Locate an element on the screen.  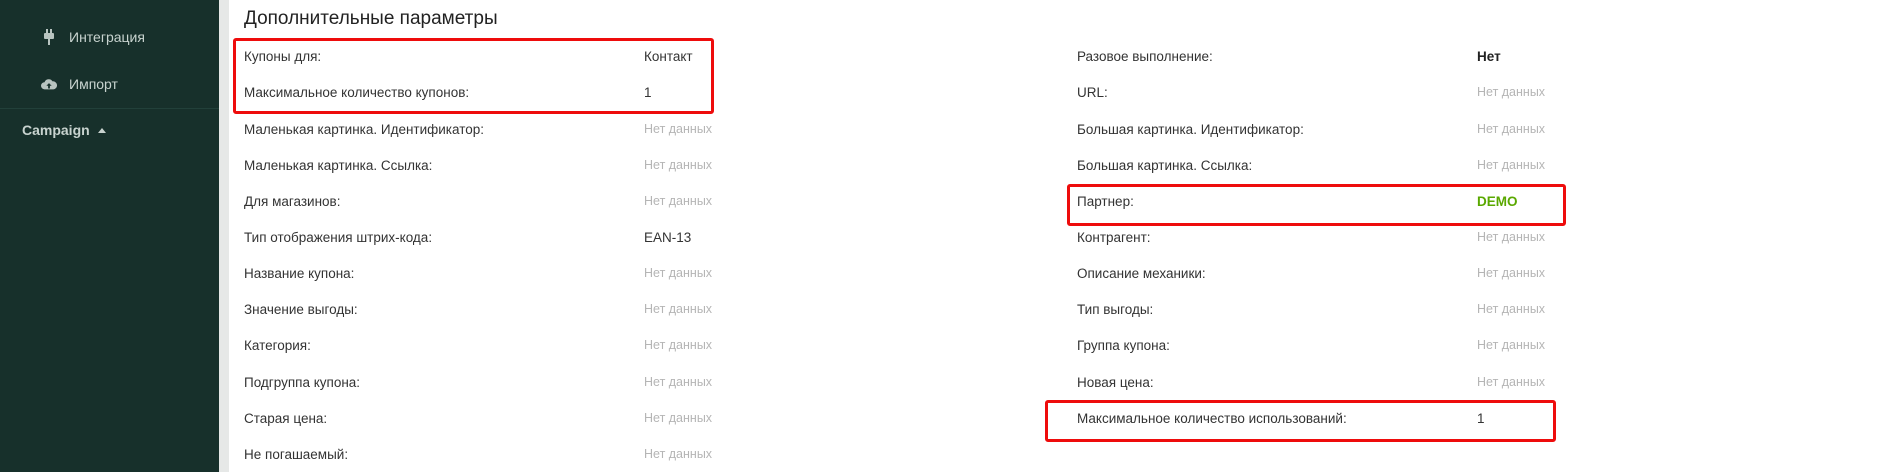
sidebar-item-label: Интеграция is located at coordinates (107, 37).